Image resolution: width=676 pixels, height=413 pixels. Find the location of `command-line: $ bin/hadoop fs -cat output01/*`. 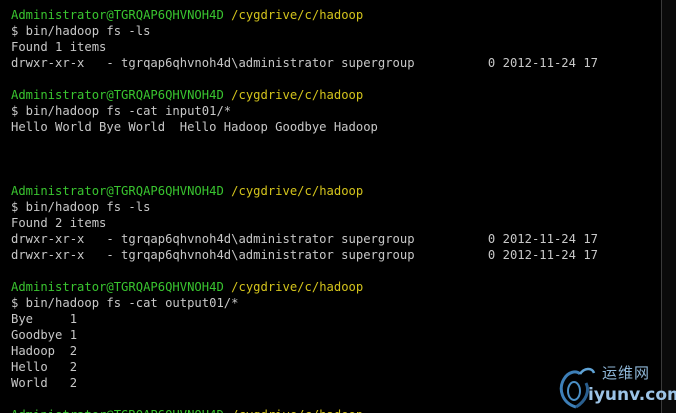

command-line: $ bin/hadoop fs -cat output01/* is located at coordinates (125, 303).